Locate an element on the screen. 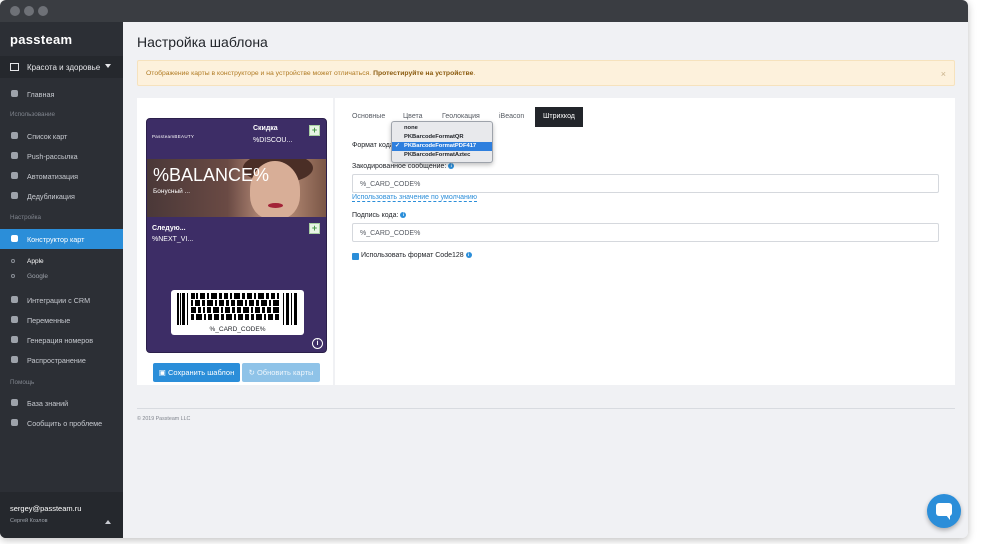 Image resolution: width=993 pixels, height=544 pixels. encoded-message-input: %_CARD_CODE% is located at coordinates (645, 183).